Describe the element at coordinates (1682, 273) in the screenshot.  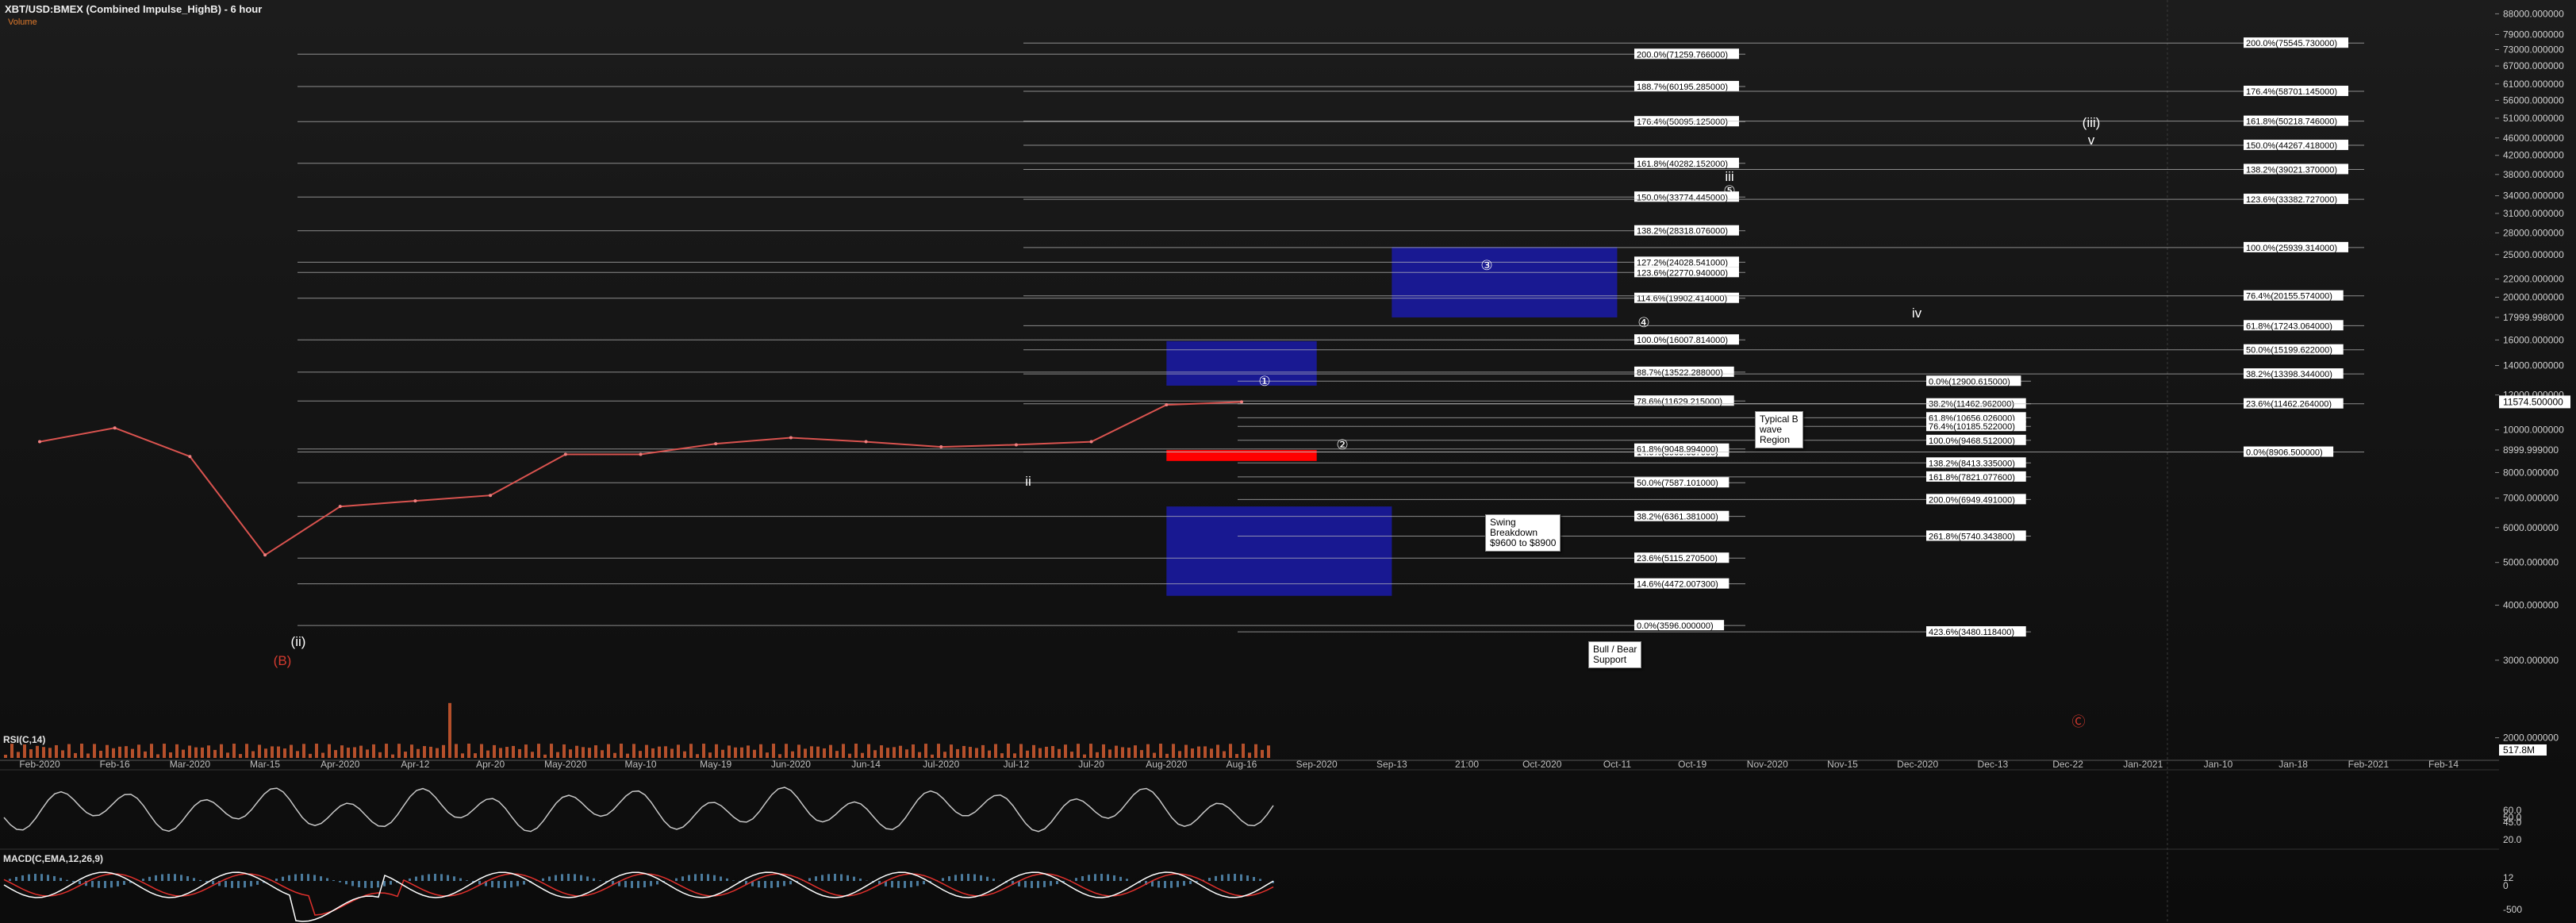
I see `fib-left-label: 123.6%(22770.940000)` at that location.